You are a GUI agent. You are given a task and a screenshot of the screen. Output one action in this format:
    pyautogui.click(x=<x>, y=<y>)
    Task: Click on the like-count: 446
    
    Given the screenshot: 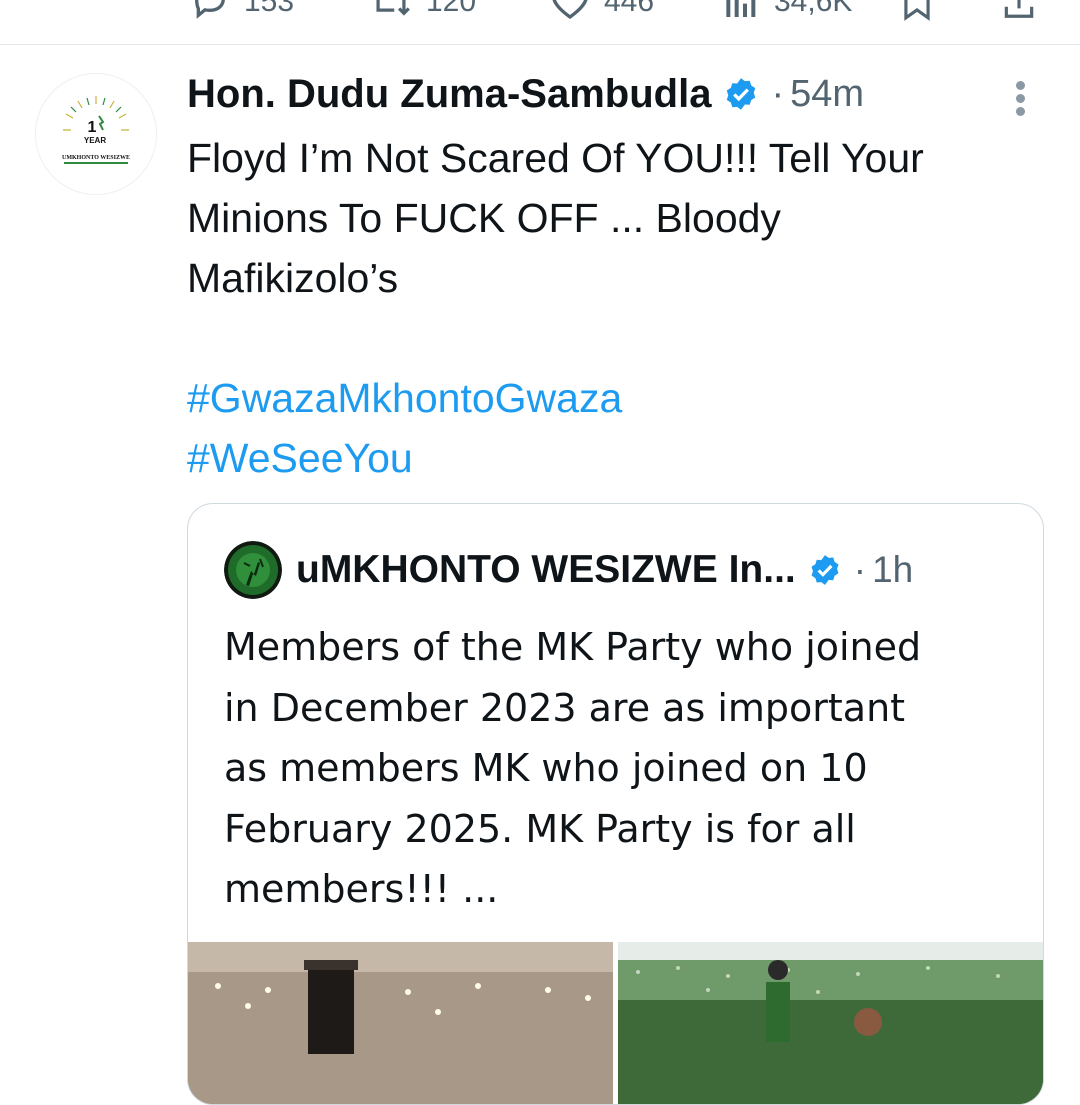 What is the action you would take?
    pyautogui.click(x=629, y=9)
    